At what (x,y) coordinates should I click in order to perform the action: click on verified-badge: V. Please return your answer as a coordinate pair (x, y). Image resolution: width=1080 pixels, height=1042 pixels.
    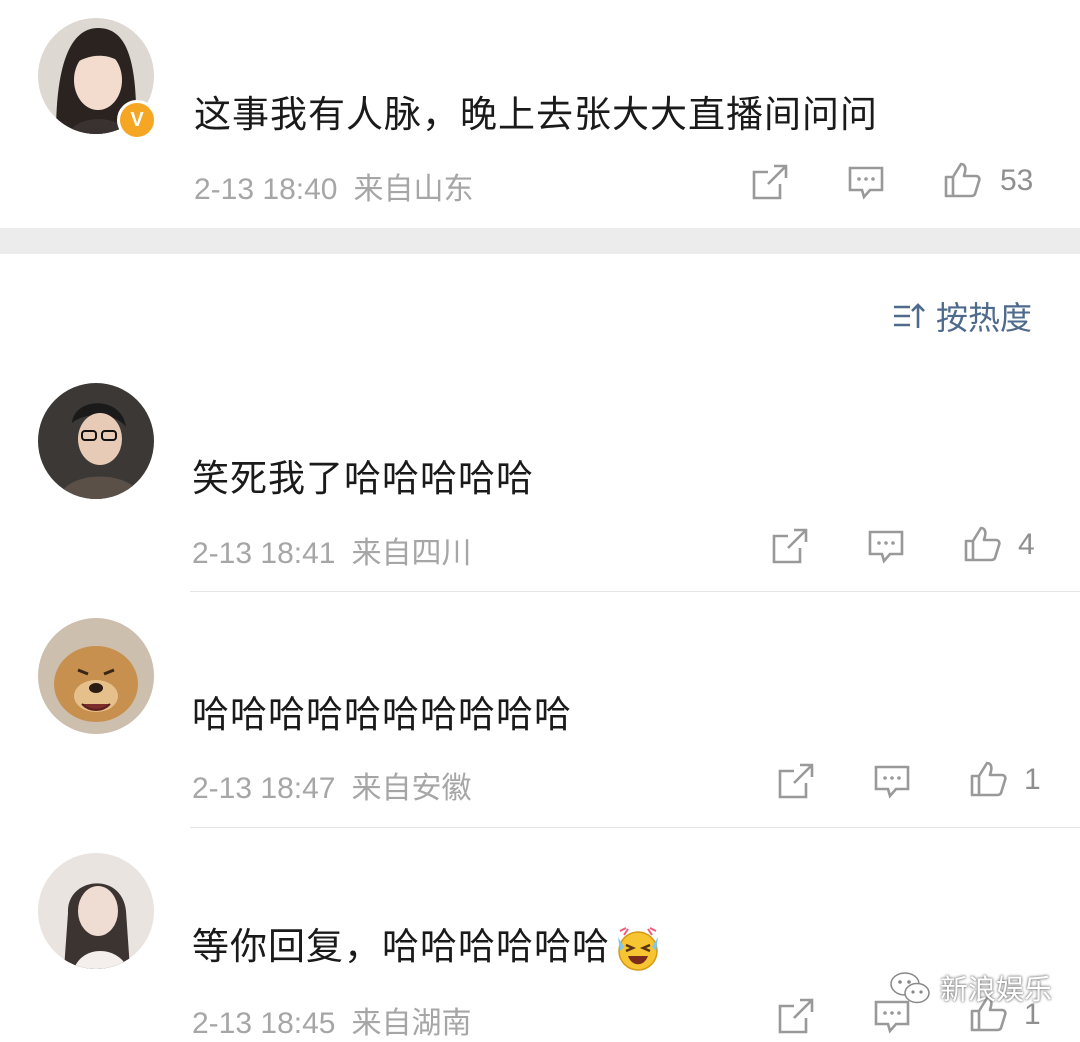
    Looking at the image, I should click on (137, 120).